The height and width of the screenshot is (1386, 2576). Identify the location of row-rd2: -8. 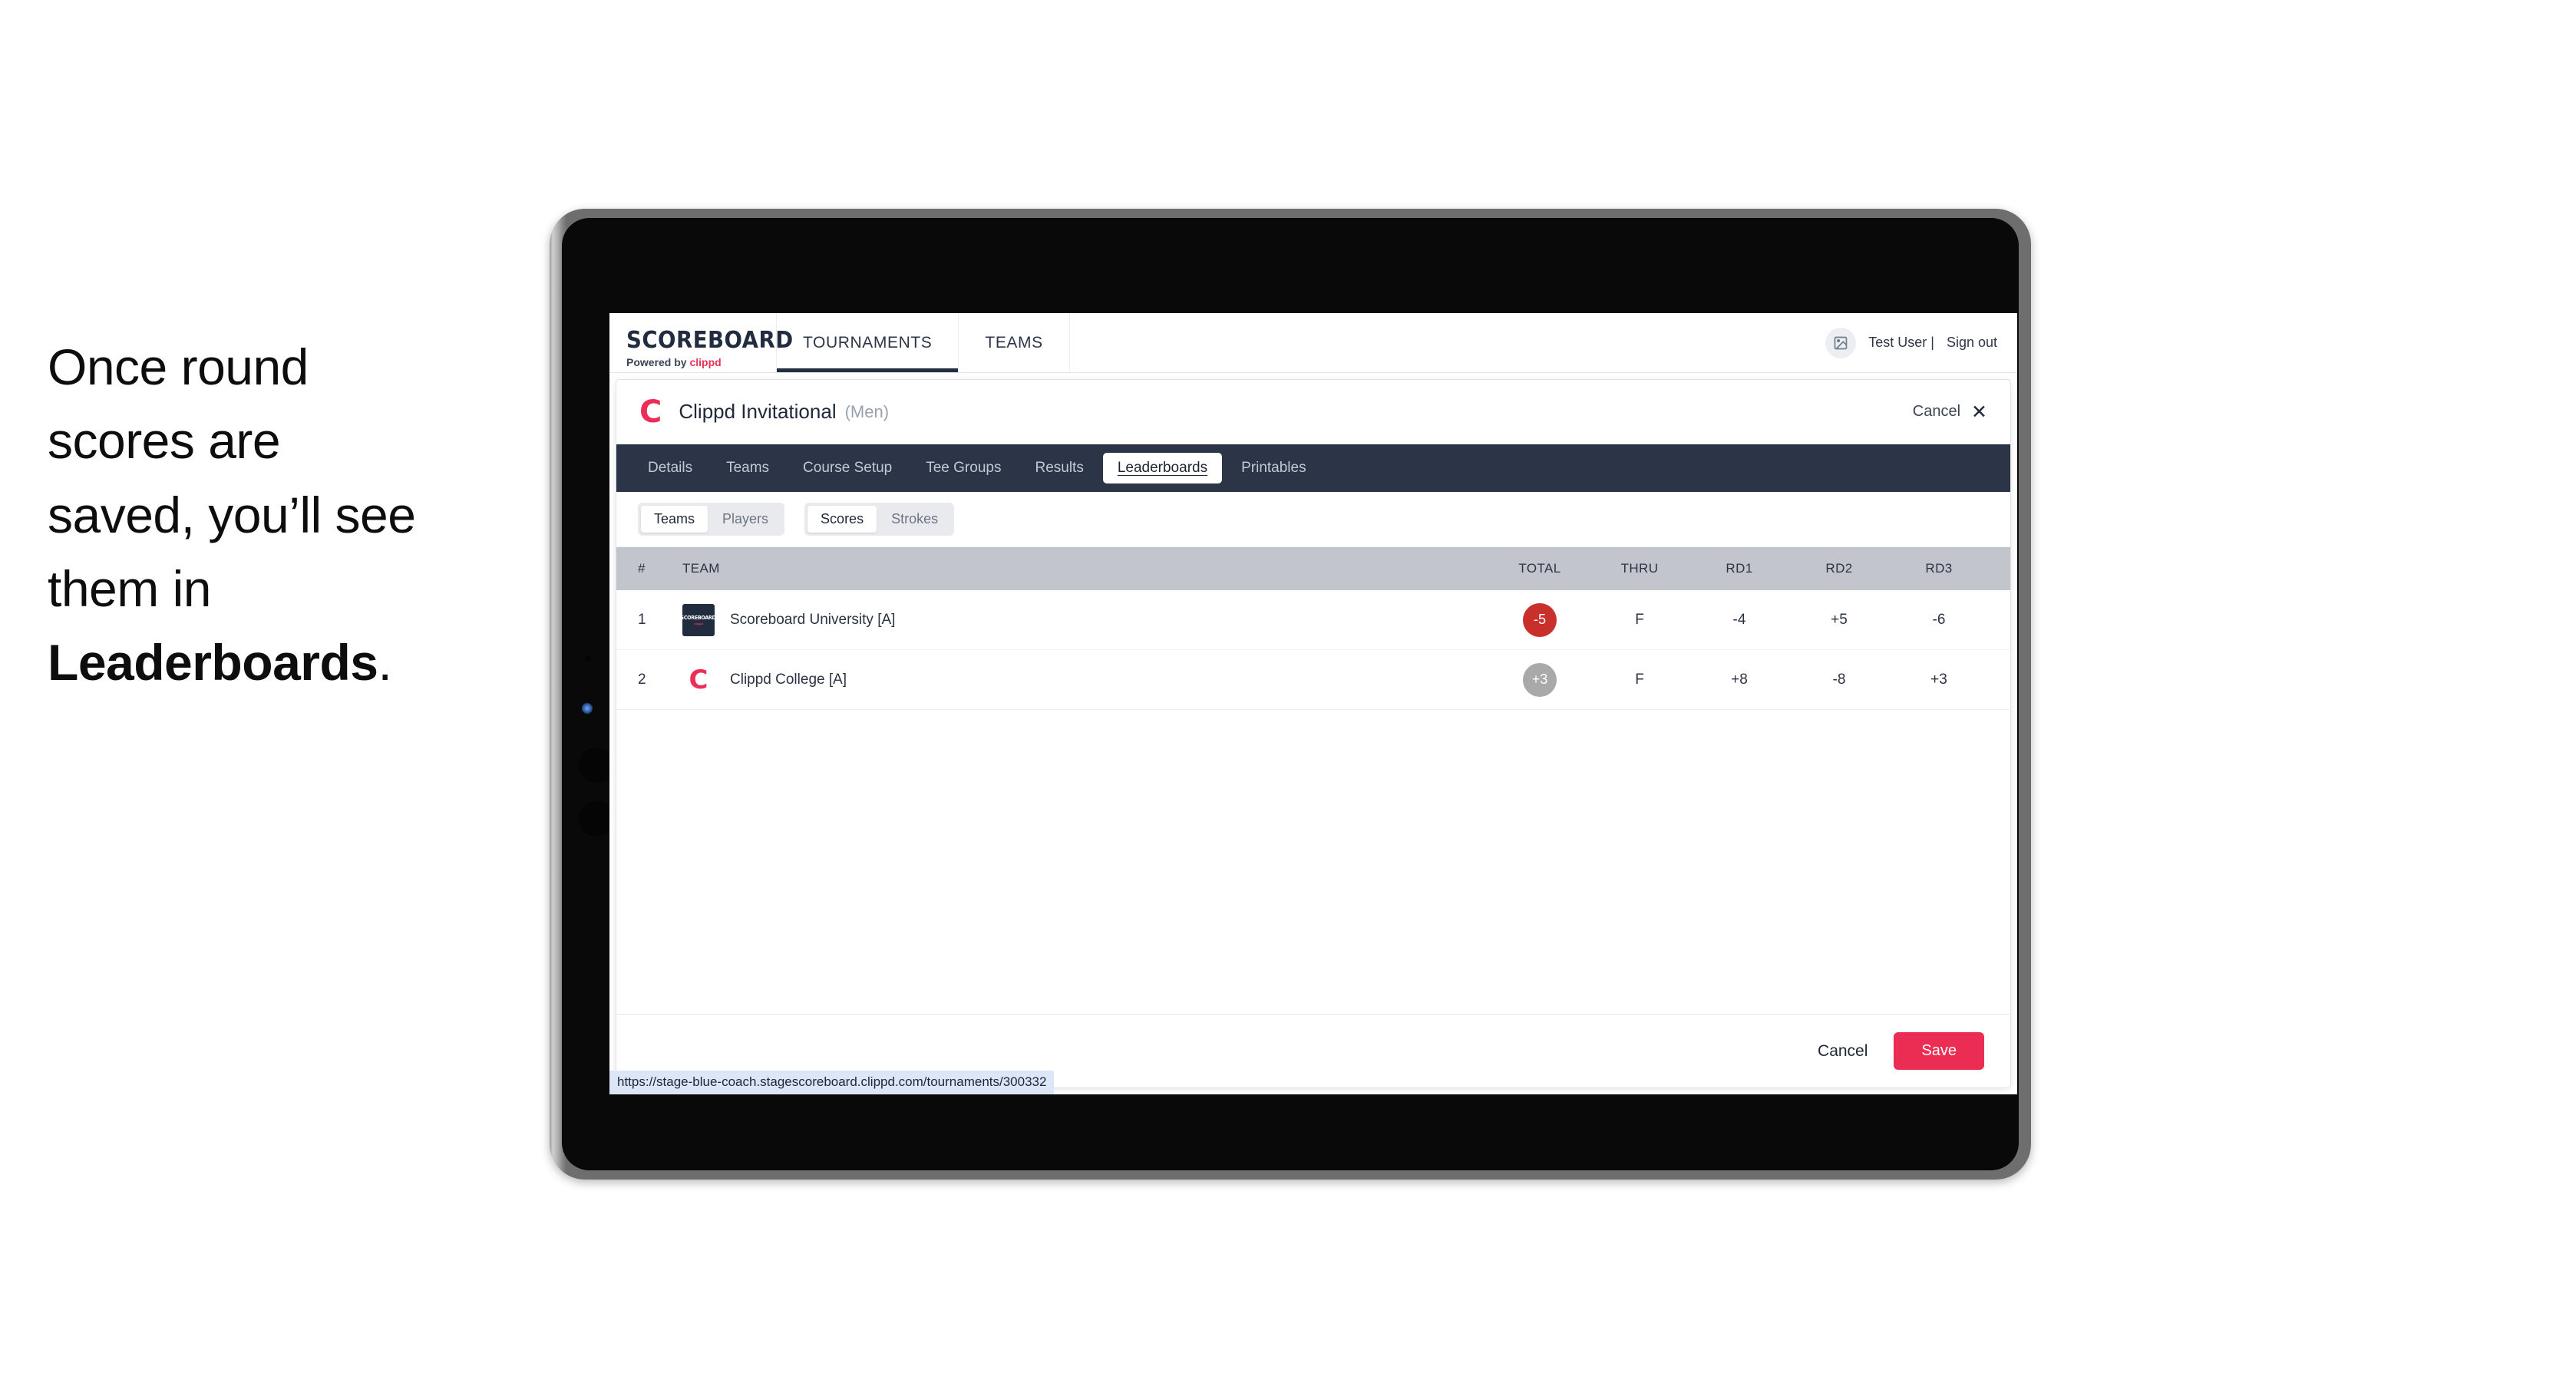
(1839, 679).